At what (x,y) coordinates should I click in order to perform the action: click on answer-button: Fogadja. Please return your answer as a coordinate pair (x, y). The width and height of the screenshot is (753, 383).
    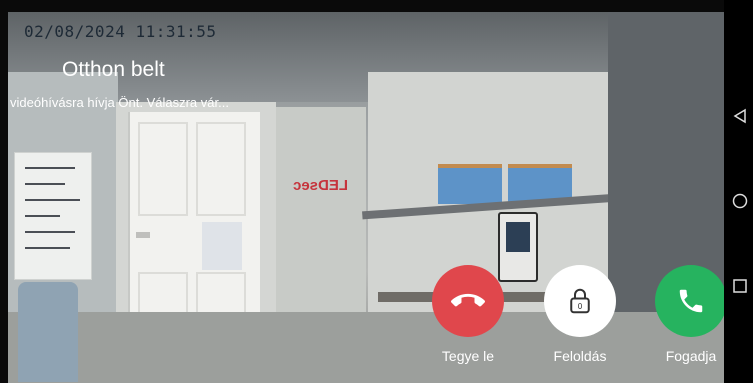
    Looking at the image, I should click on (691, 314).